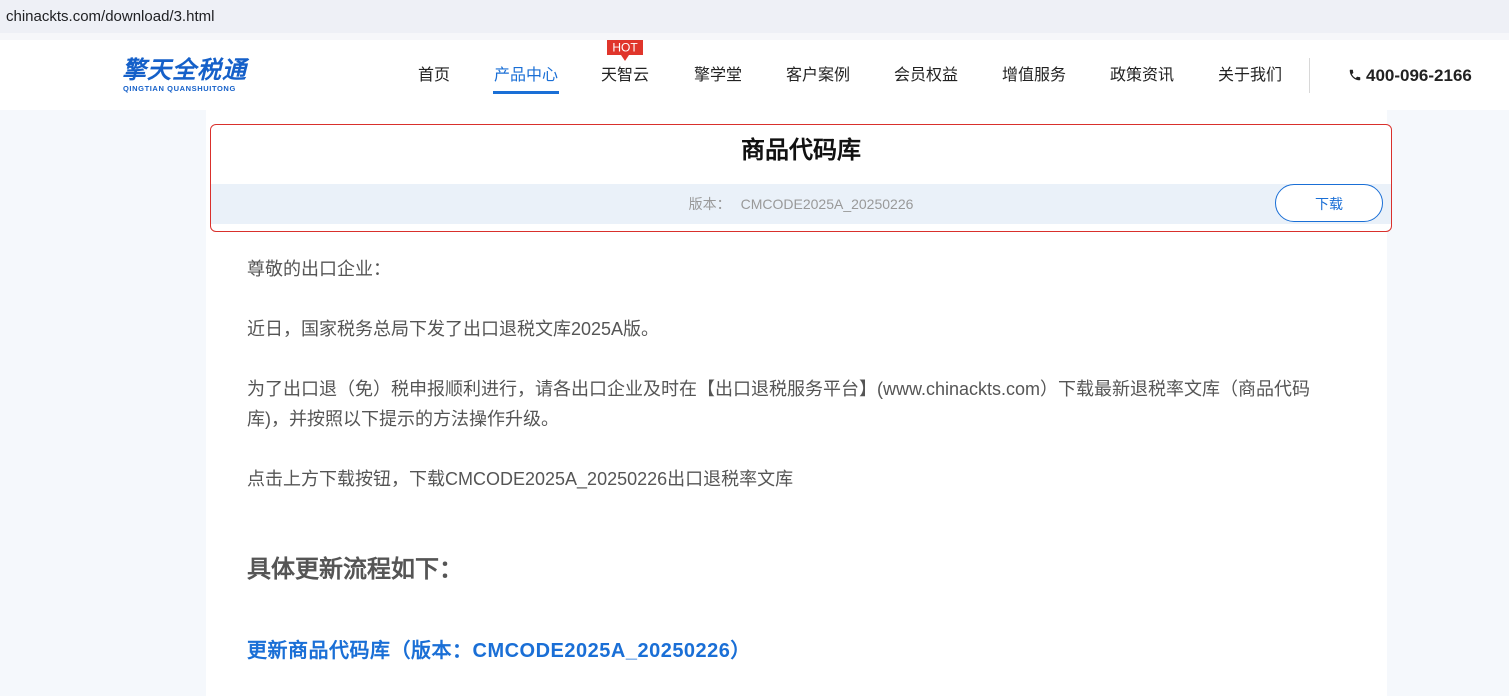 This screenshot has width=1509, height=696. Describe the element at coordinates (526, 92) in the screenshot. I see `nav-active-indicator` at that location.